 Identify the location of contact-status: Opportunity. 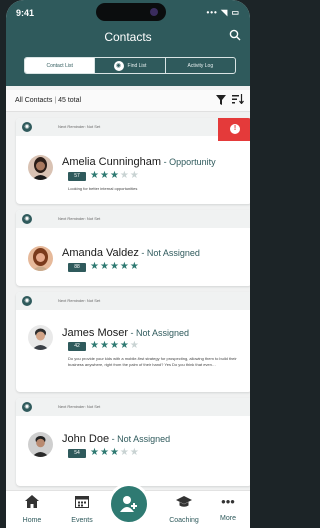
(192, 162).